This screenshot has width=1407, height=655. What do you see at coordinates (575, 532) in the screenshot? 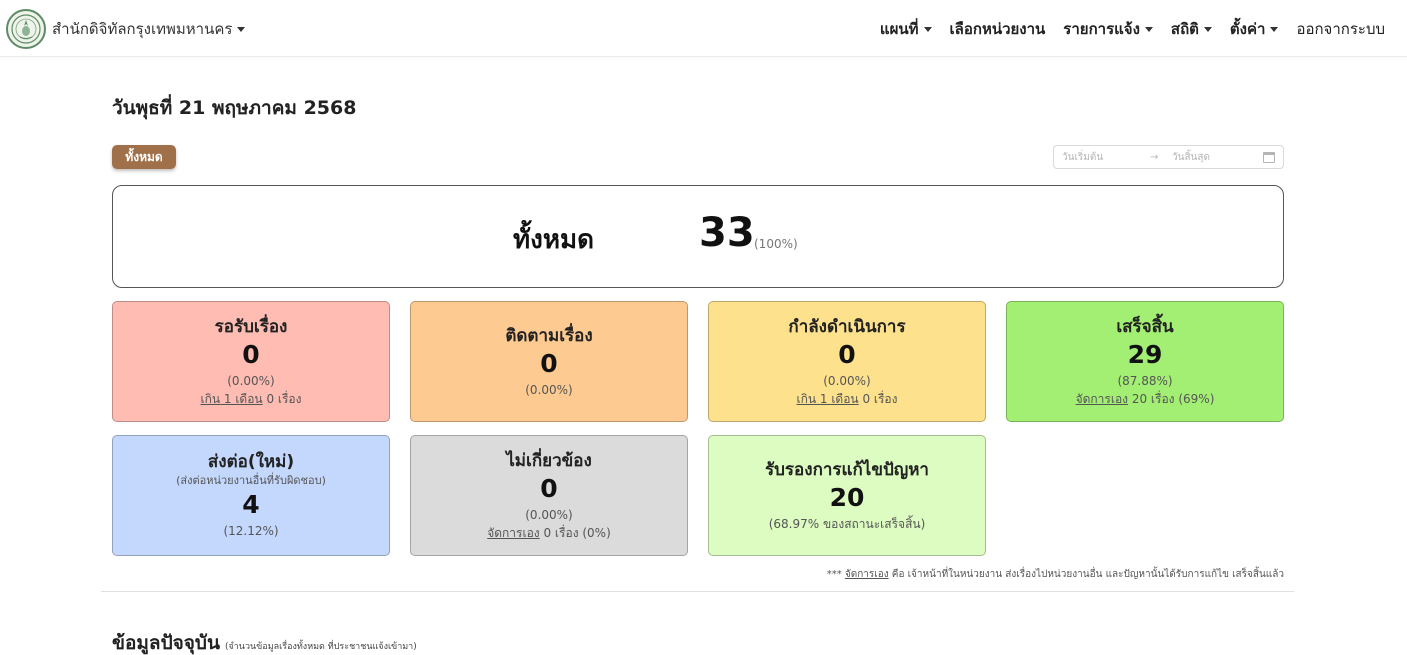
I see `card-extra-count: 0 เรื่อง (0%)` at bounding box center [575, 532].